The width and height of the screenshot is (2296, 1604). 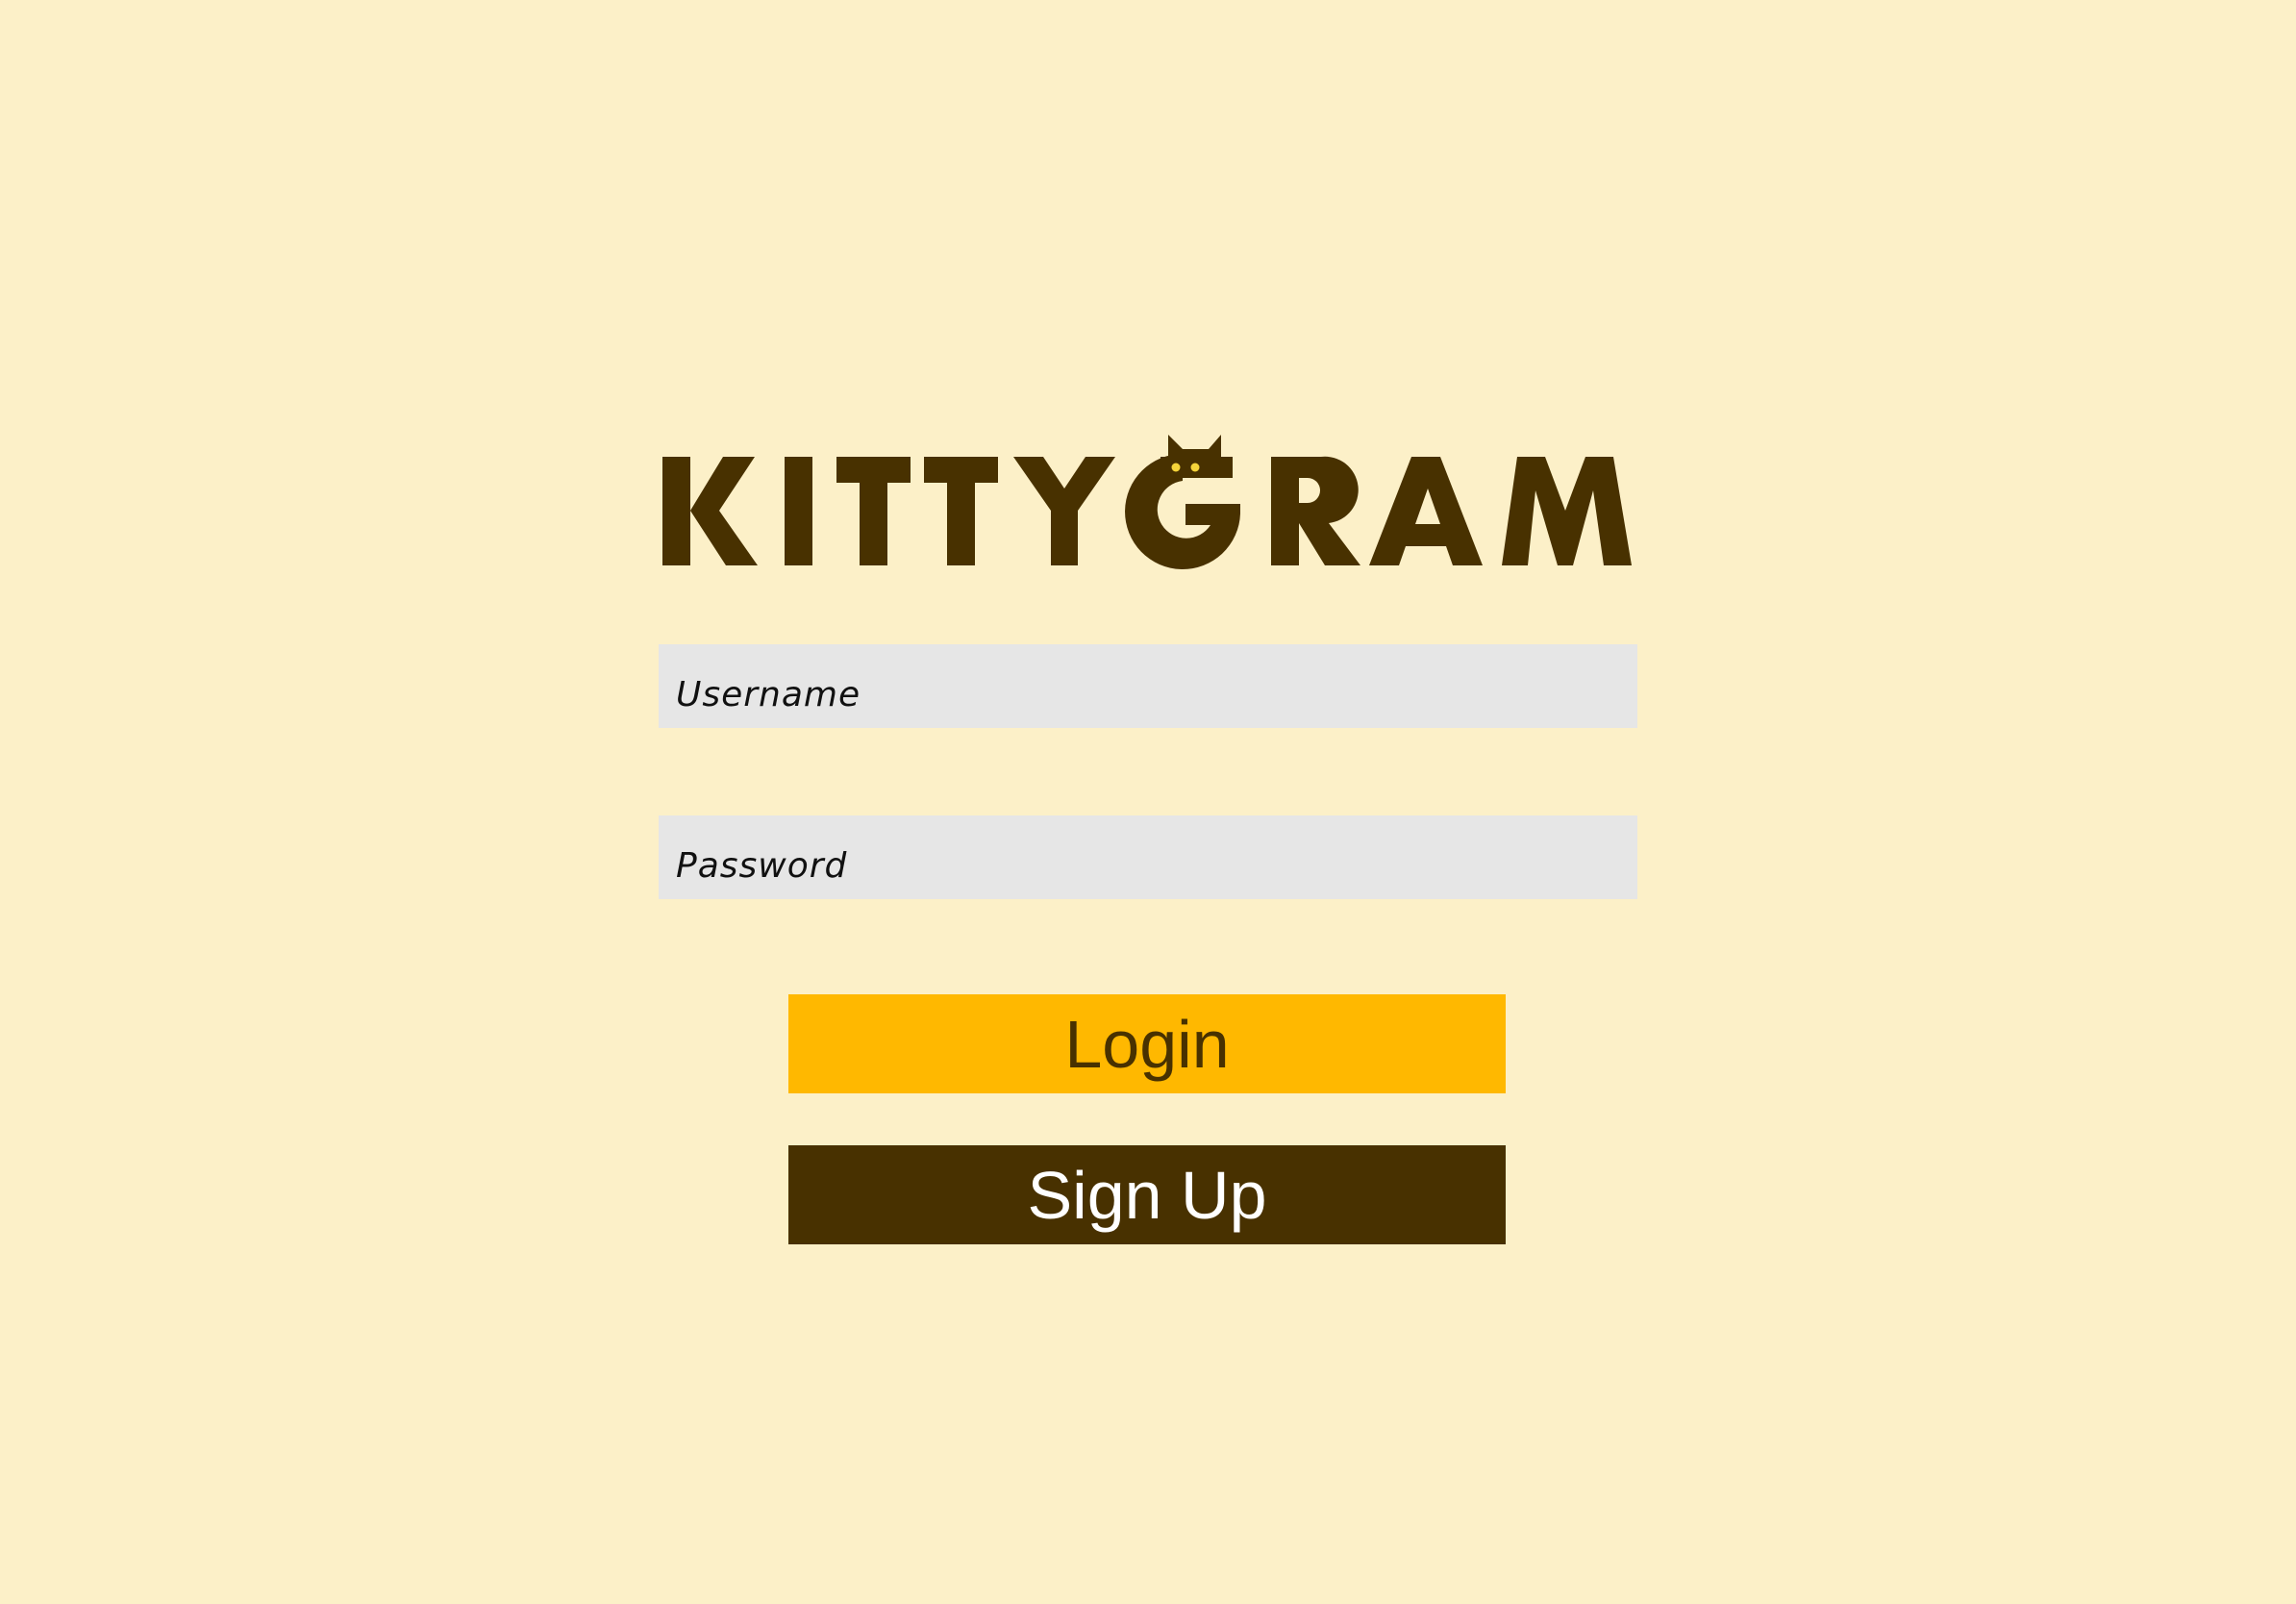 I want to click on username-input, so click(x=1148, y=686).